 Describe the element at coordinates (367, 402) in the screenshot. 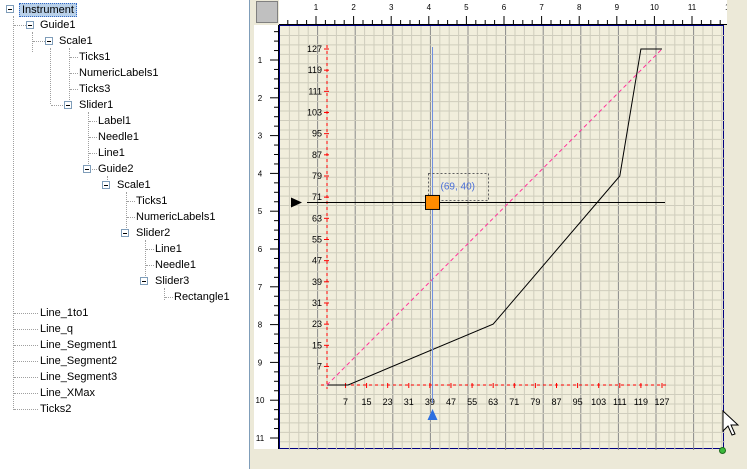

I see `x-tick-label: 15` at that location.